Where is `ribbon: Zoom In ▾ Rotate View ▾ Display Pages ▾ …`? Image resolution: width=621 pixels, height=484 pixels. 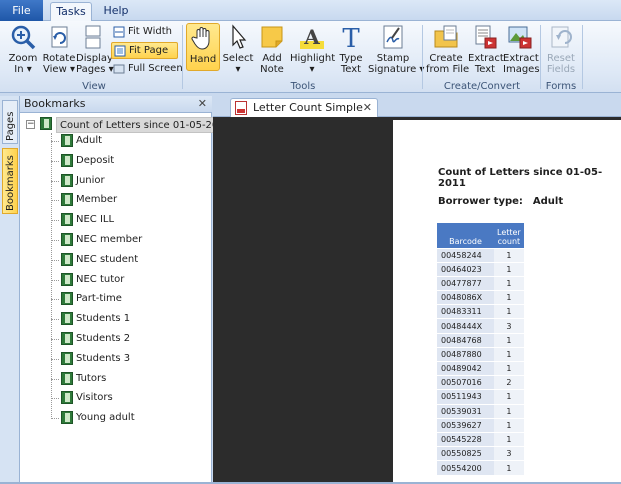
ribbon: Zoom In ▾ Rotate View ▾ Display Pages ▾ … is located at coordinates (310, 57).